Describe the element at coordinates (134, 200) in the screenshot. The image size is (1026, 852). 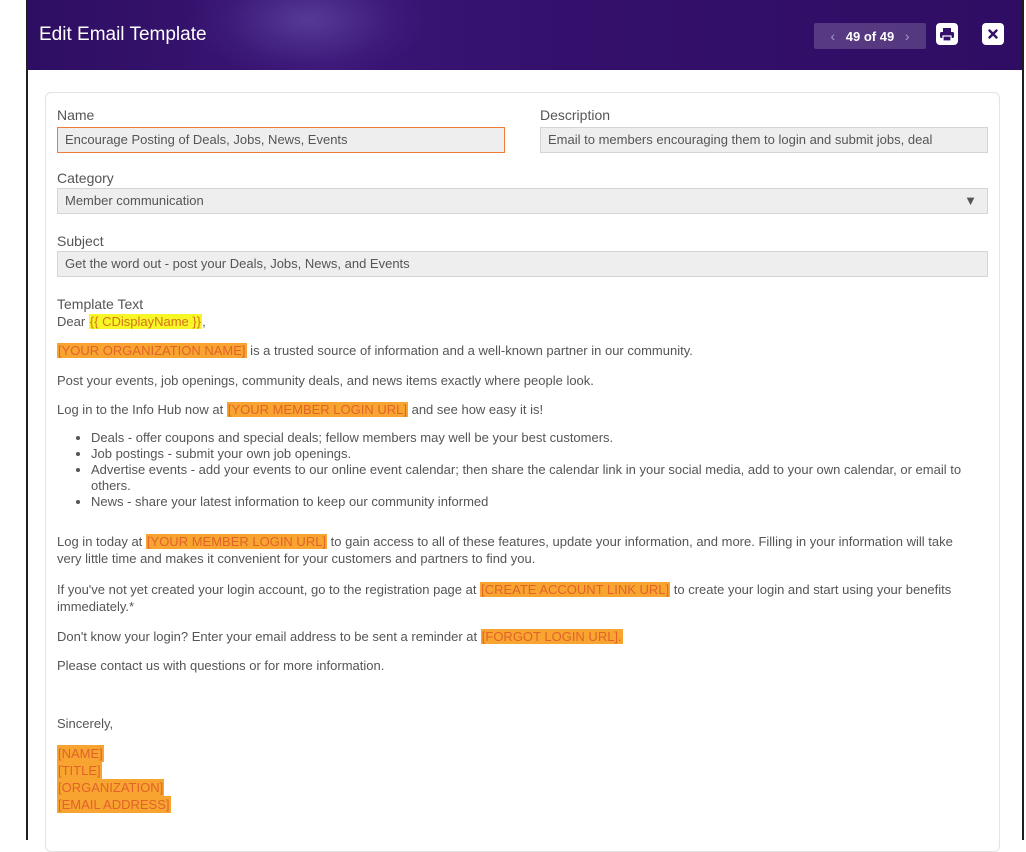
I see `category-selected-value: Member communication` at that location.